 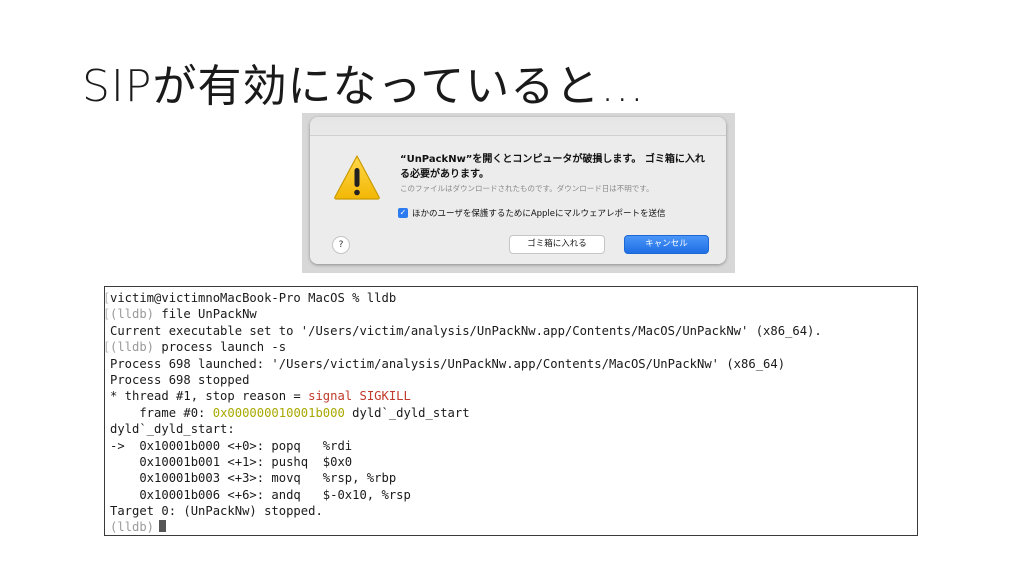 I want to click on cancel-button: キャンセル, so click(x=666, y=244).